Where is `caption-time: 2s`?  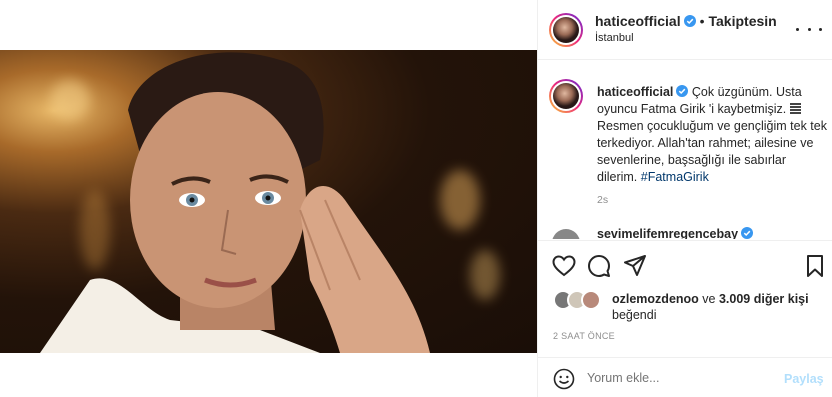
caption-time: 2s is located at coordinates (603, 200).